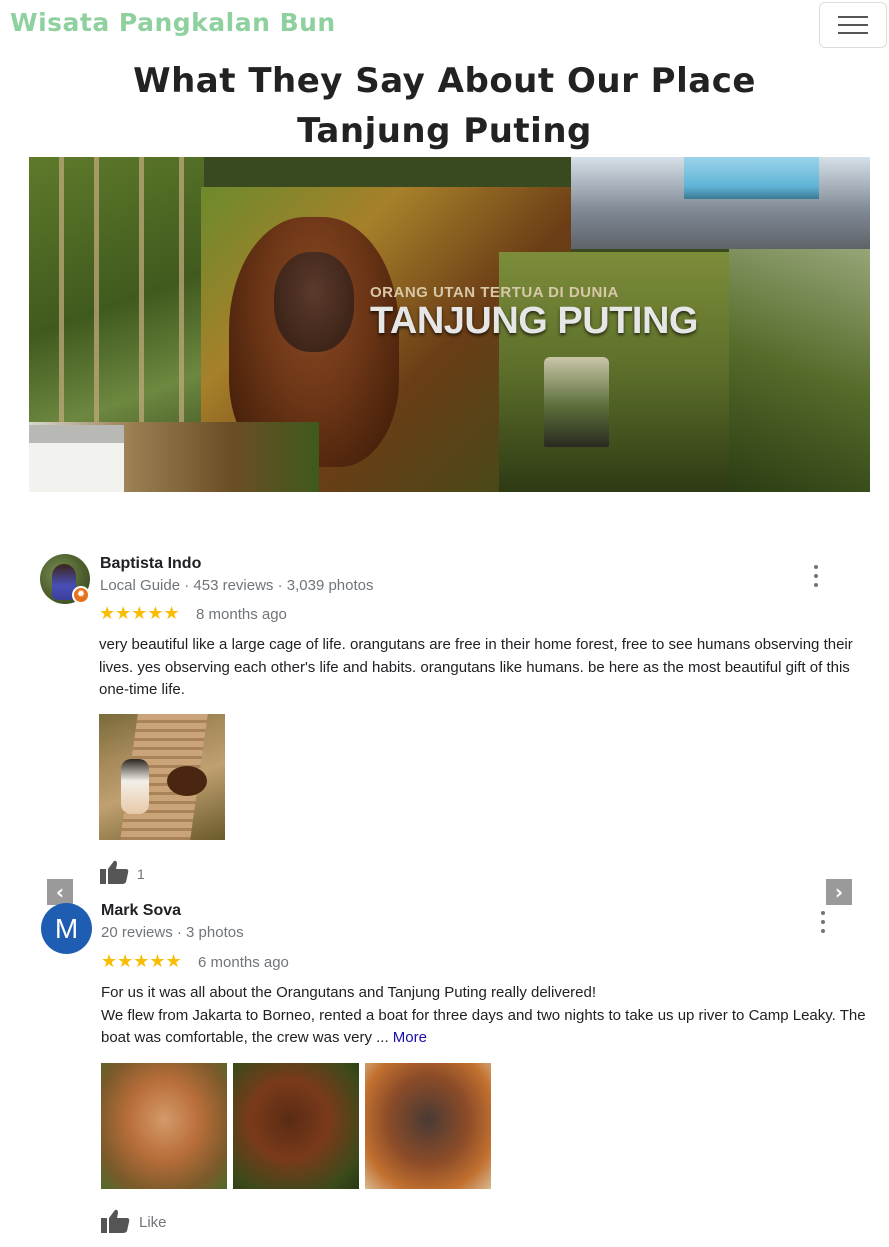  Describe the element at coordinates (237, 585) in the screenshot. I see `reviewer-meta: Local Guide · 453 reviews · 3,039 photos` at that location.